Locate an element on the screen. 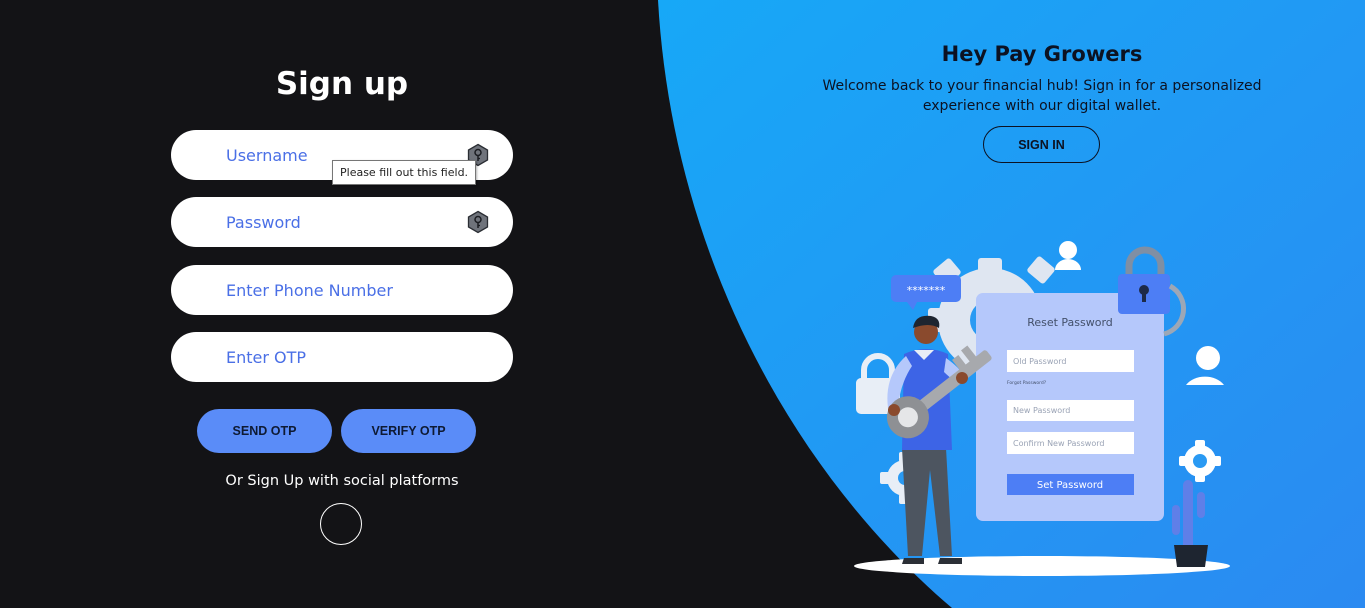 The width and height of the screenshot is (1365, 608). lock-icon is located at coordinates (1144, 280).